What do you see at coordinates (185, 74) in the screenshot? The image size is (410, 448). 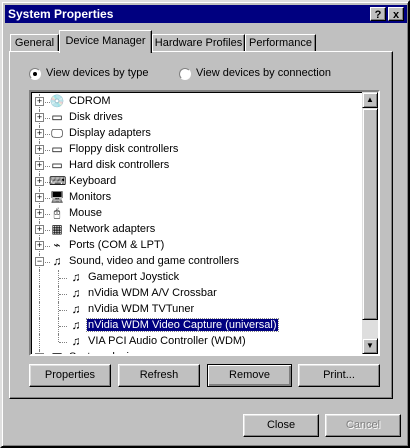 I see `radio-dot` at bounding box center [185, 74].